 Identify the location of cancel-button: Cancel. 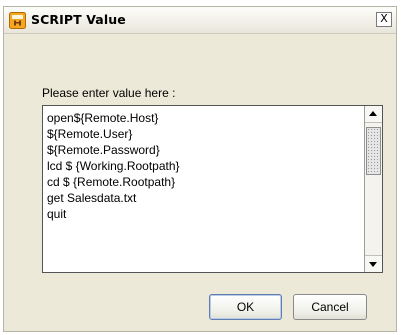
(330, 307).